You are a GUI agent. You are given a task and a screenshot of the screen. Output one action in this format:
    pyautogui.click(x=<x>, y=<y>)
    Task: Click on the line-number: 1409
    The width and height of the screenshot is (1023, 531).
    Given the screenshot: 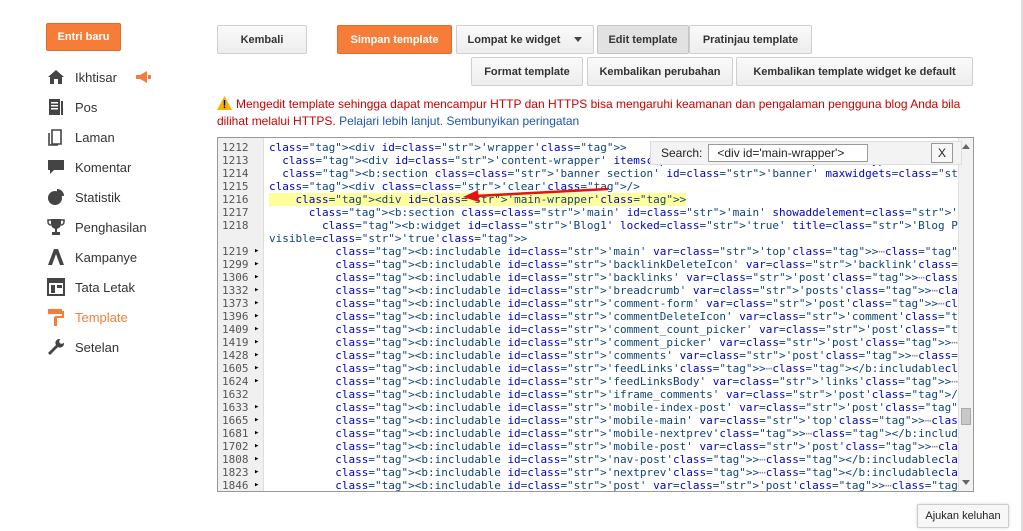 What is the action you would take?
    pyautogui.click(x=243, y=329)
    